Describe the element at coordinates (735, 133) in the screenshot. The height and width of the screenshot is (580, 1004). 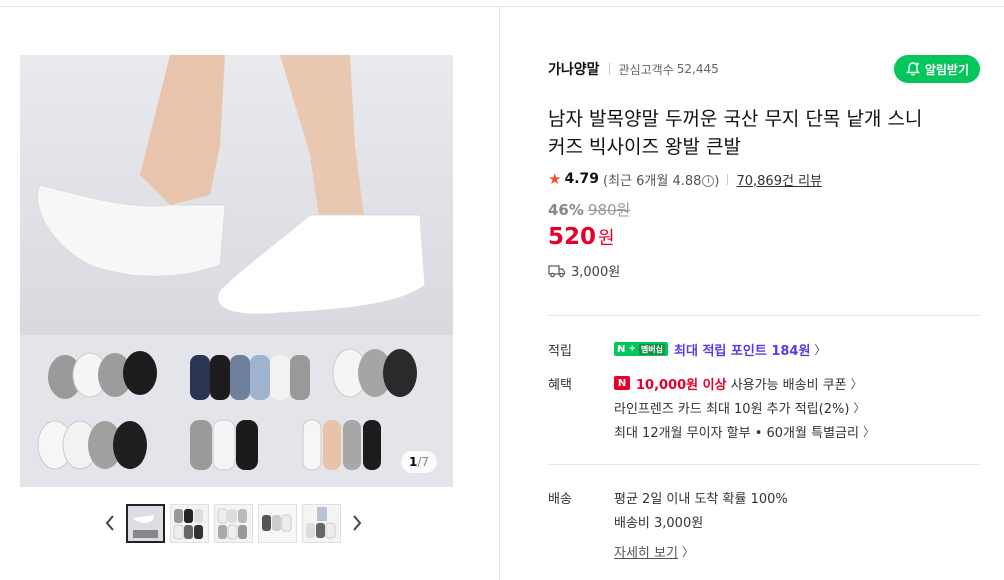
I see `product-title: 남자 발목양말 두꺼운 국산 무지 단목 낱개 스니커즈 빅사이즈 왕발 큰발` at that location.